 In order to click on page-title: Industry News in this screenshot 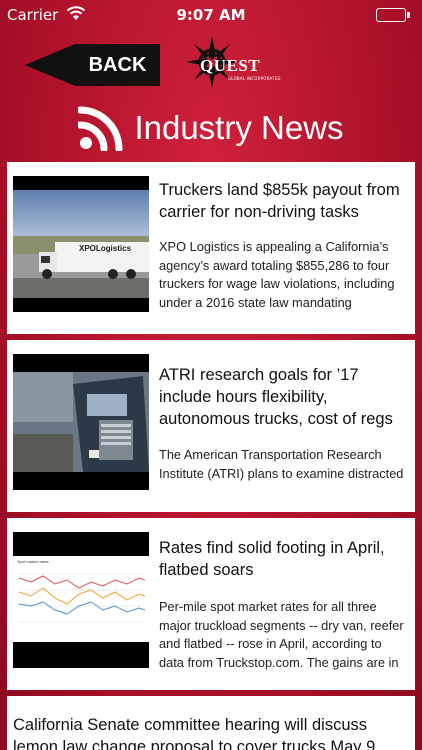, I will do `click(211, 128)`.